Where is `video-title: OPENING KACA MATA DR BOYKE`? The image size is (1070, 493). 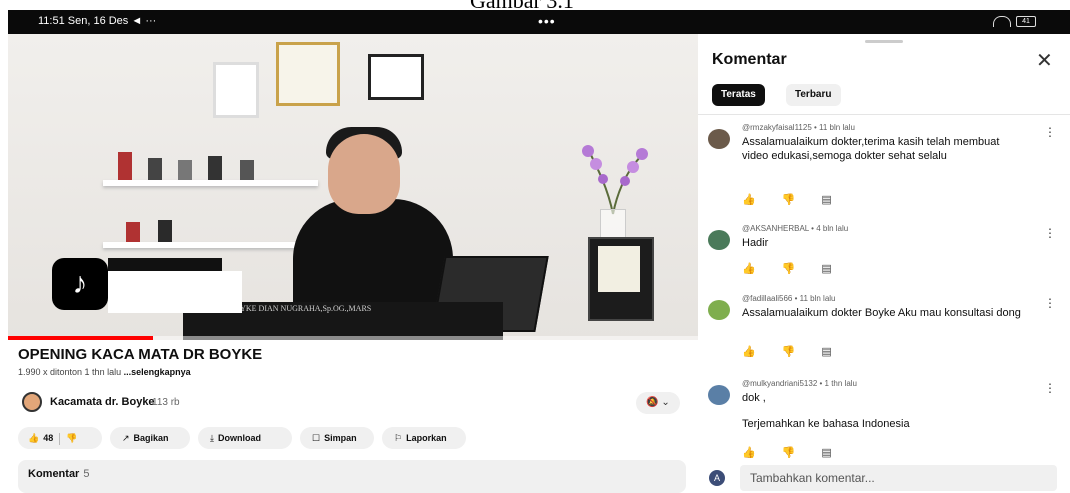
video-title: OPENING KACA MATA DR BOYKE is located at coordinates (140, 354).